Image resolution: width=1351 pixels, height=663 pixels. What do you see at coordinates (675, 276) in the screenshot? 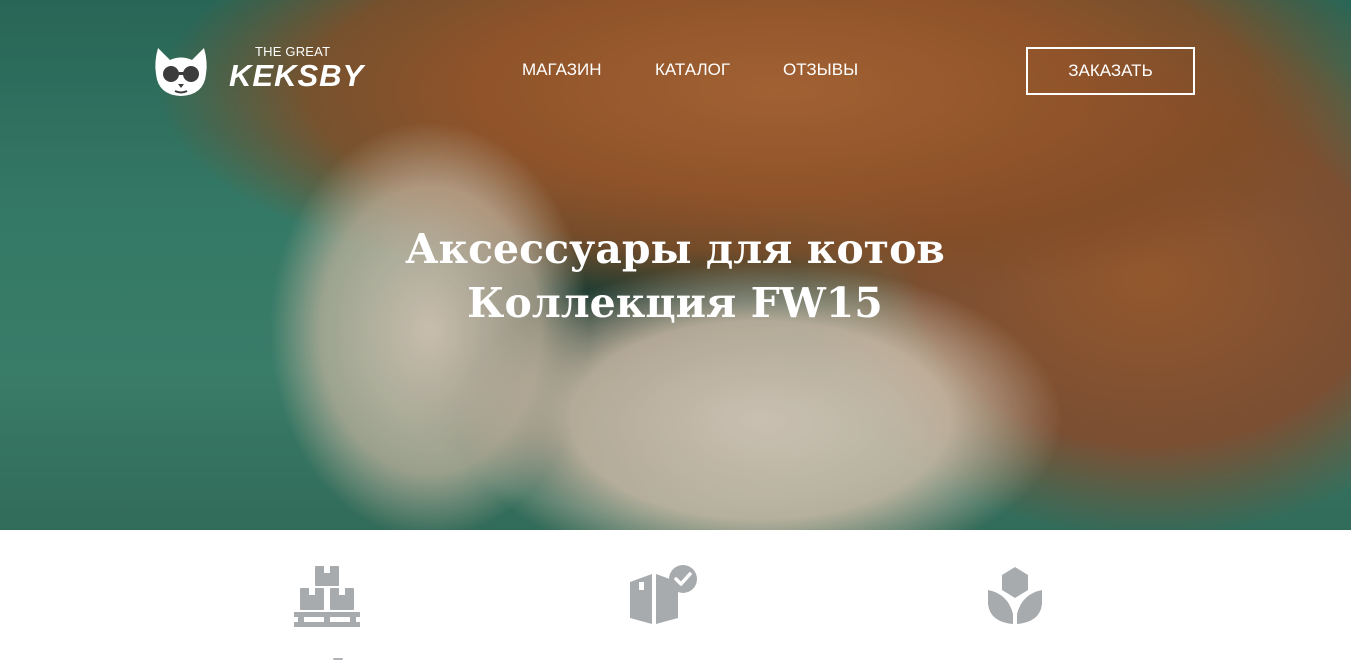
I see `hero-title: Аксессуары для котов Коллекция FW15` at bounding box center [675, 276].